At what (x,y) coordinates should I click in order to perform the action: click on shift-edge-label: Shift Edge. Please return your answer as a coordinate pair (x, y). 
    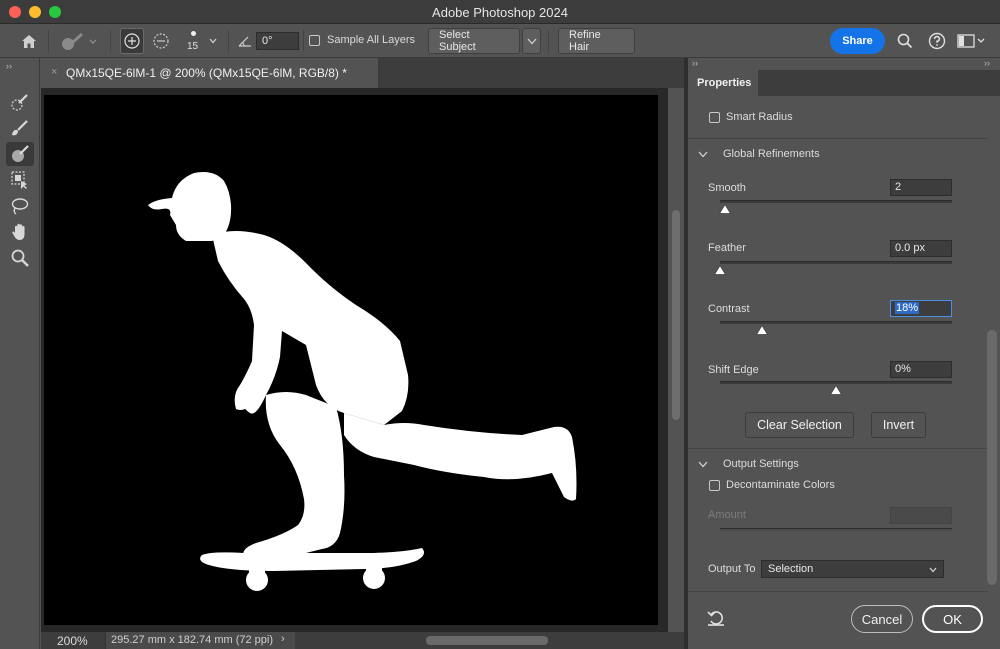
    Looking at the image, I should click on (733, 370).